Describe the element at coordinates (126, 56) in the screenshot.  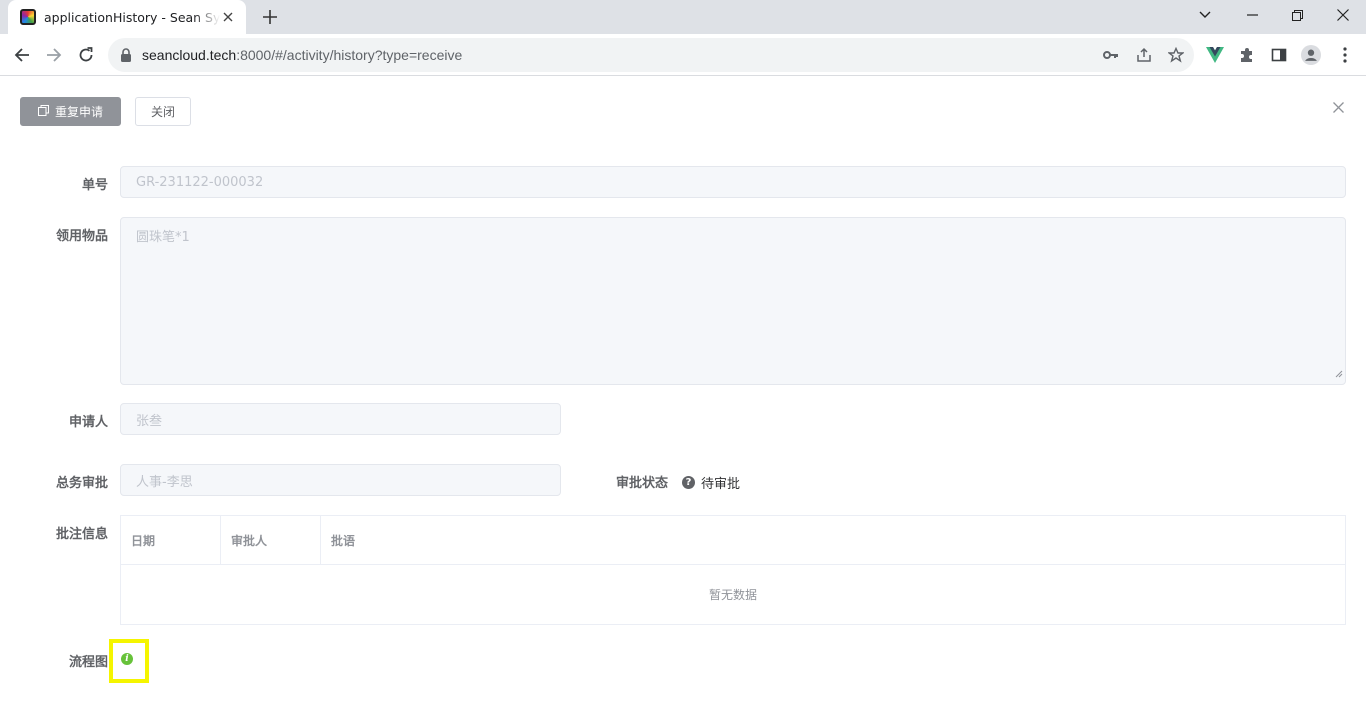
I see `lock-icon` at that location.